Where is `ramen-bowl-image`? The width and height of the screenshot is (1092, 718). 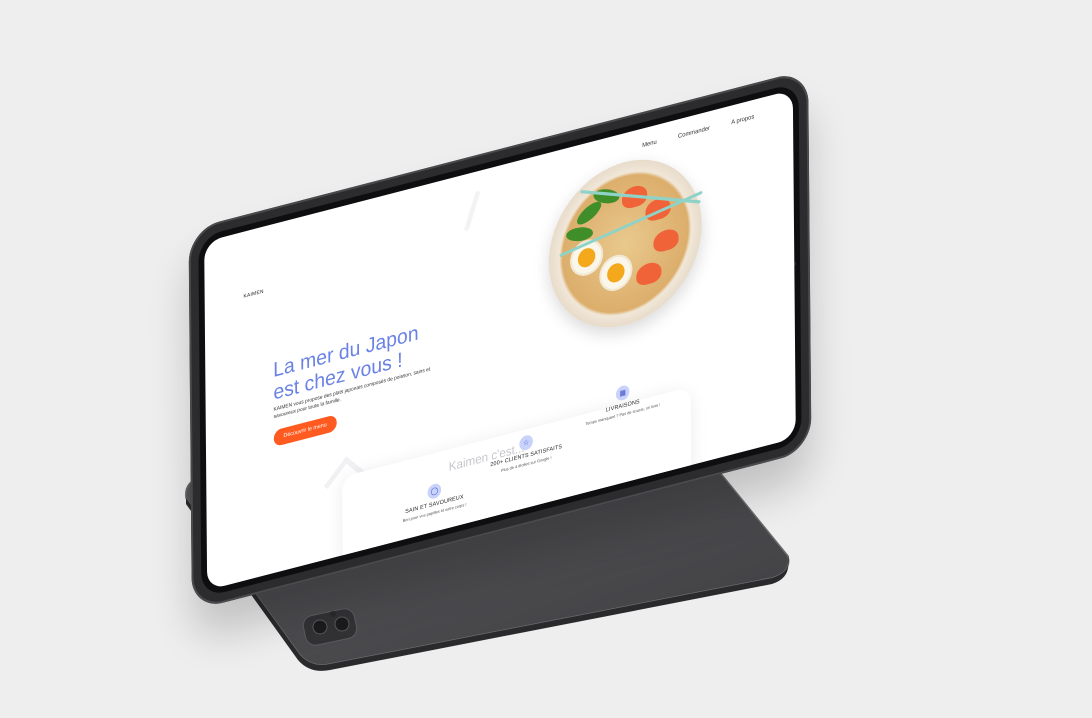
ramen-bowl-image is located at coordinates (625, 243).